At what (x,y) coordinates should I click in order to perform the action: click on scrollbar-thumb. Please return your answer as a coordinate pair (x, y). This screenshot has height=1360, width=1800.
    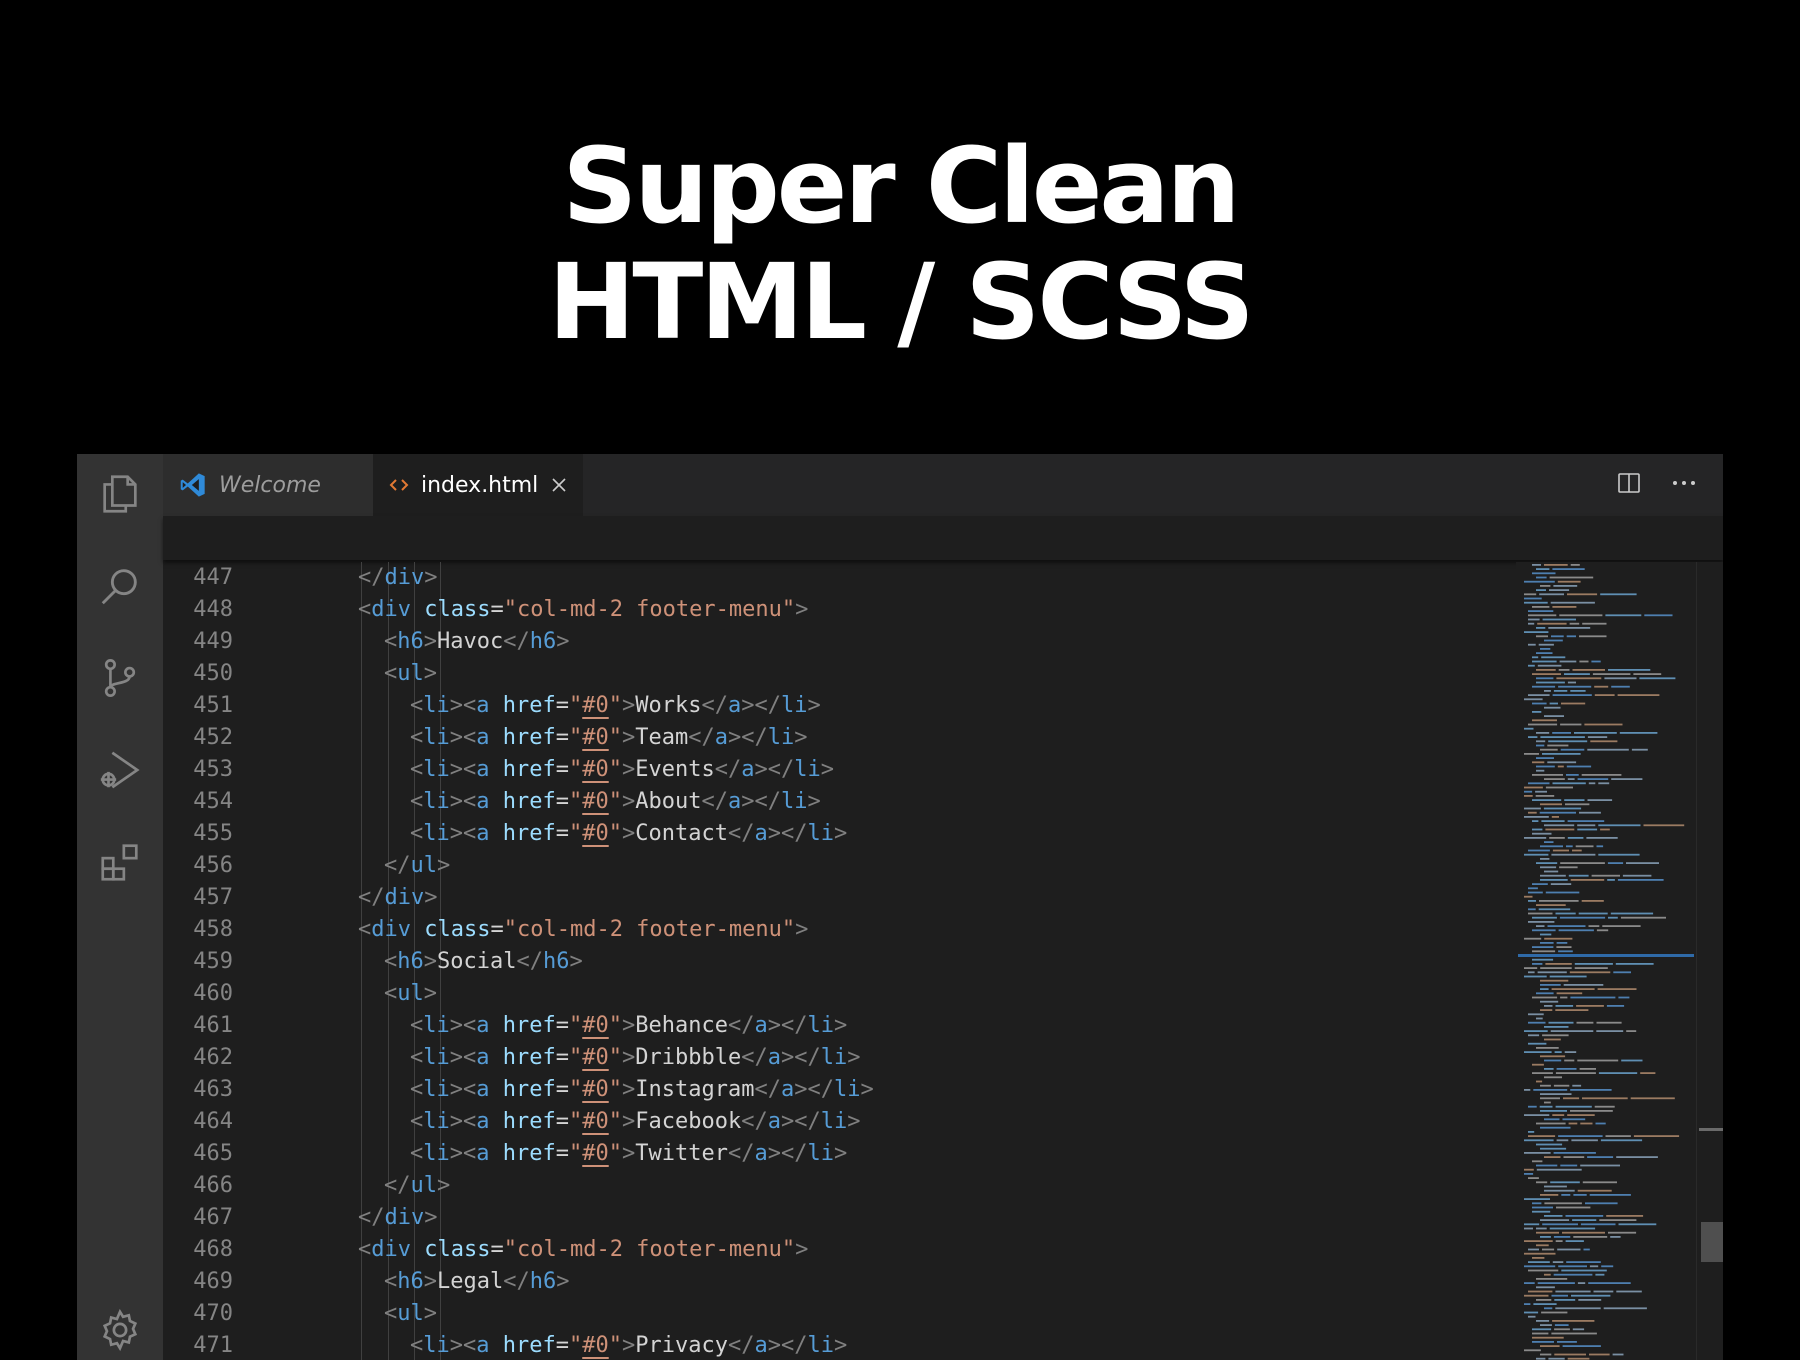
    Looking at the image, I should click on (1712, 1242).